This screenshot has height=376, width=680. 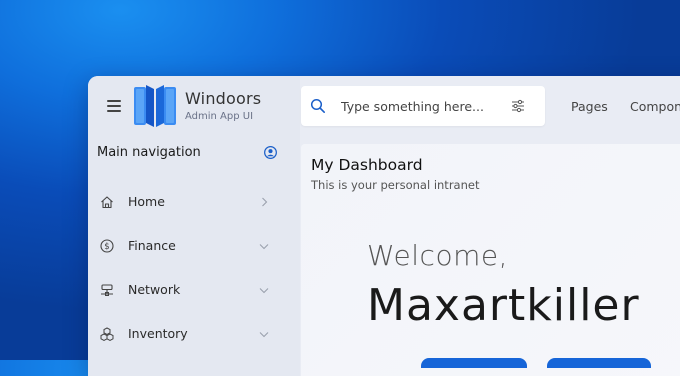 I want to click on sidebar-item-label: Home, so click(x=146, y=201).